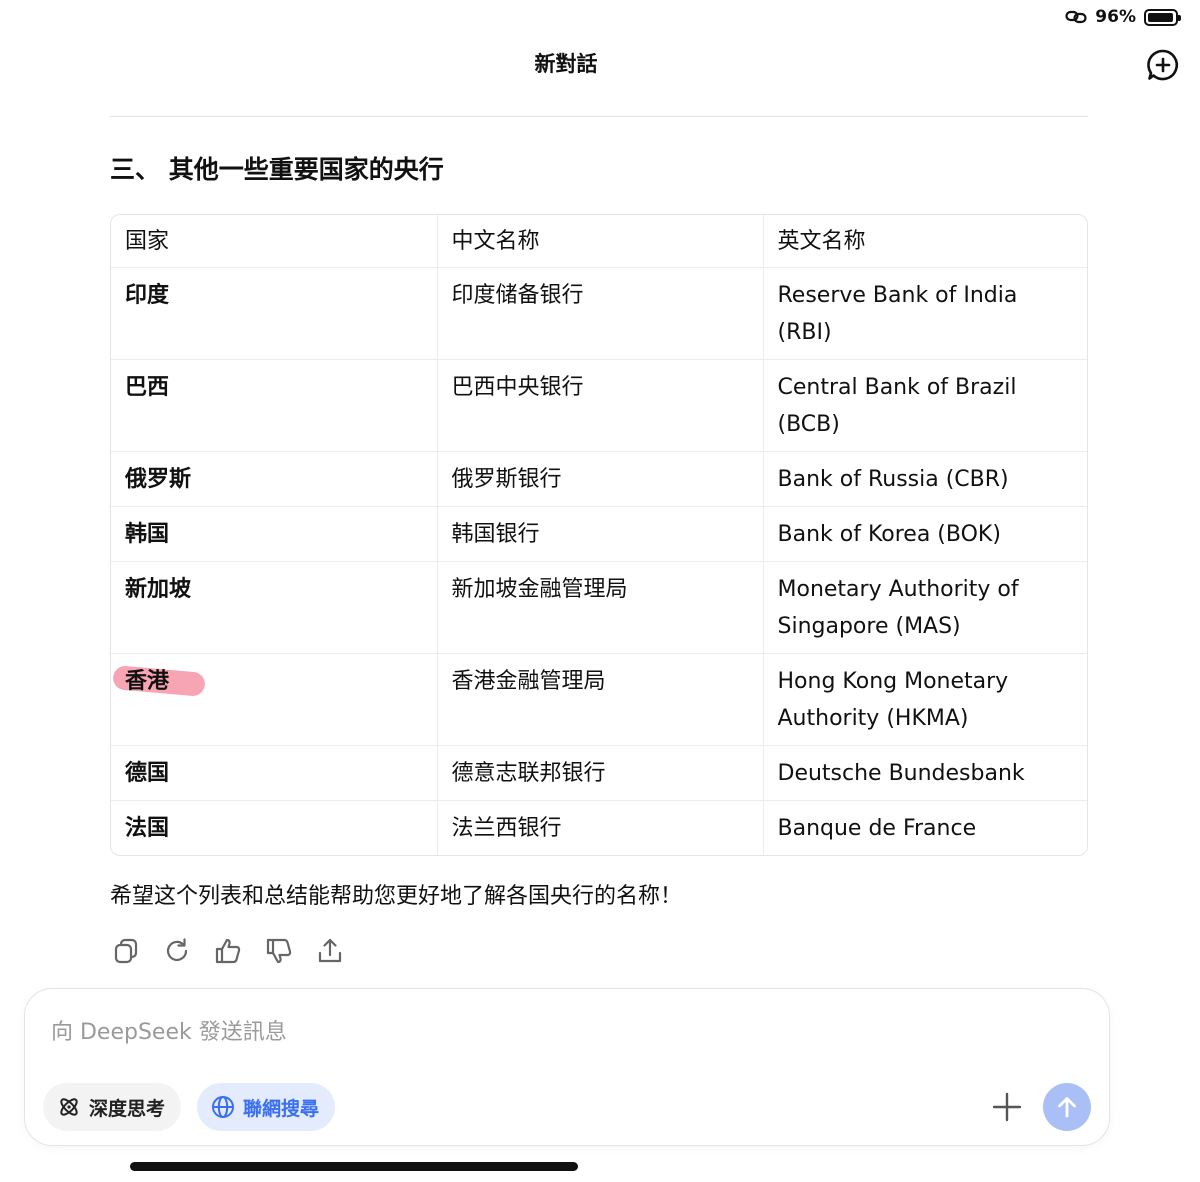 This screenshot has width=1200, height=1182. I want to click on battery-fill, so click(1160, 17).